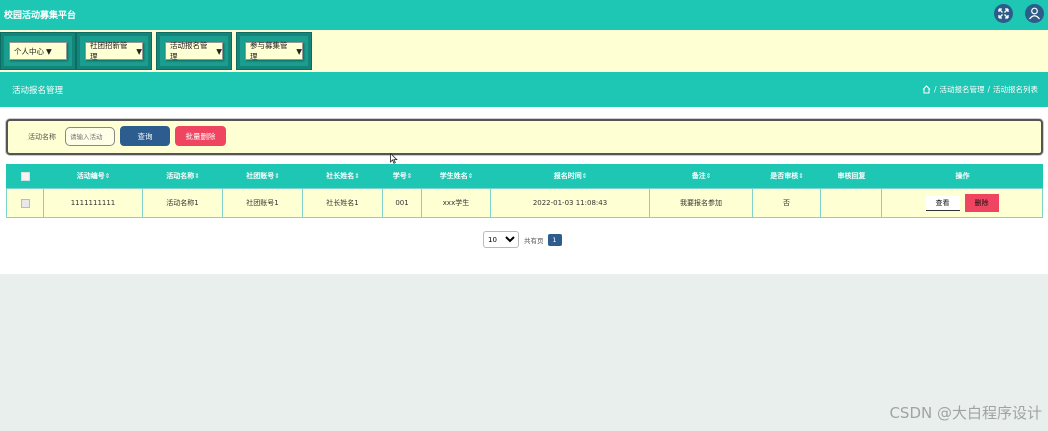 The width and height of the screenshot is (1048, 431). What do you see at coordinates (851, 203) in the screenshot?
I see `cell-reply` at bounding box center [851, 203].